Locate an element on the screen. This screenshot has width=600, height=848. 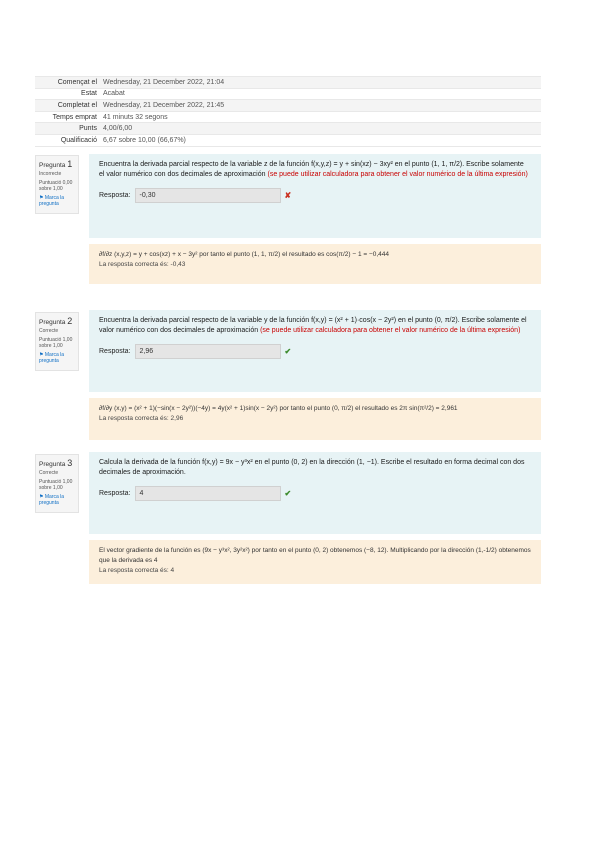
question-number: 2 is located at coordinates (70, 321).